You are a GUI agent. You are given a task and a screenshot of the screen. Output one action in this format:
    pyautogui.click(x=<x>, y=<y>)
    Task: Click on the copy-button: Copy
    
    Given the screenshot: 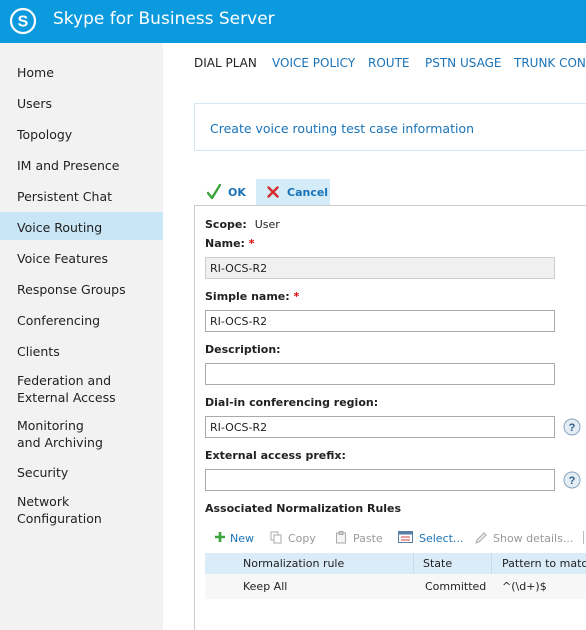 What is the action you would take?
    pyautogui.click(x=293, y=538)
    